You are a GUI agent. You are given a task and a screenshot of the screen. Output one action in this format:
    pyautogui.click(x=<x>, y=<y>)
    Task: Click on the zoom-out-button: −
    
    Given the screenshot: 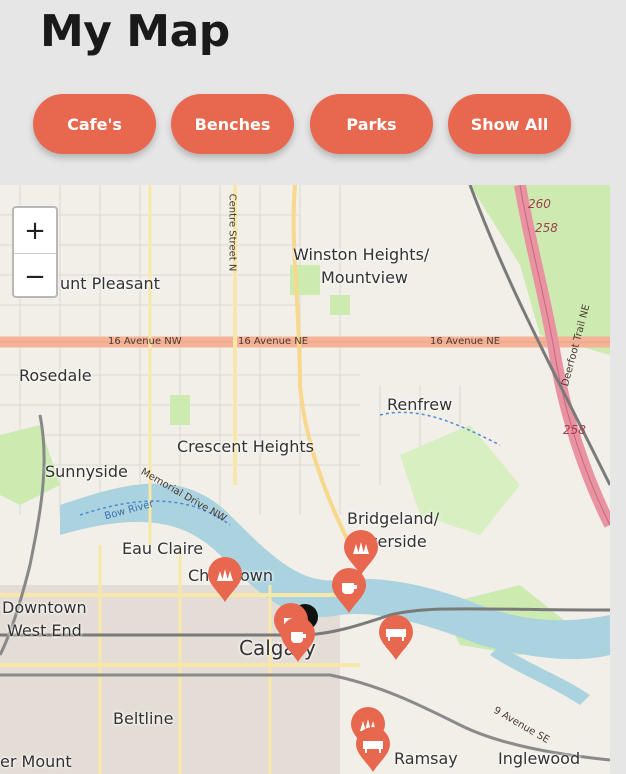 What is the action you would take?
    pyautogui.click(x=35, y=275)
    